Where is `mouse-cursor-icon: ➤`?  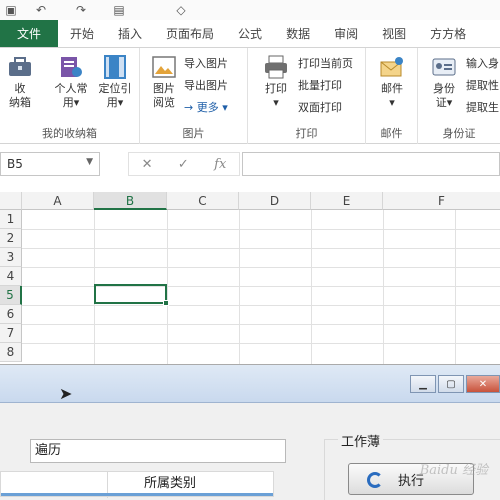 mouse-cursor-icon: ➤ is located at coordinates (66, 393).